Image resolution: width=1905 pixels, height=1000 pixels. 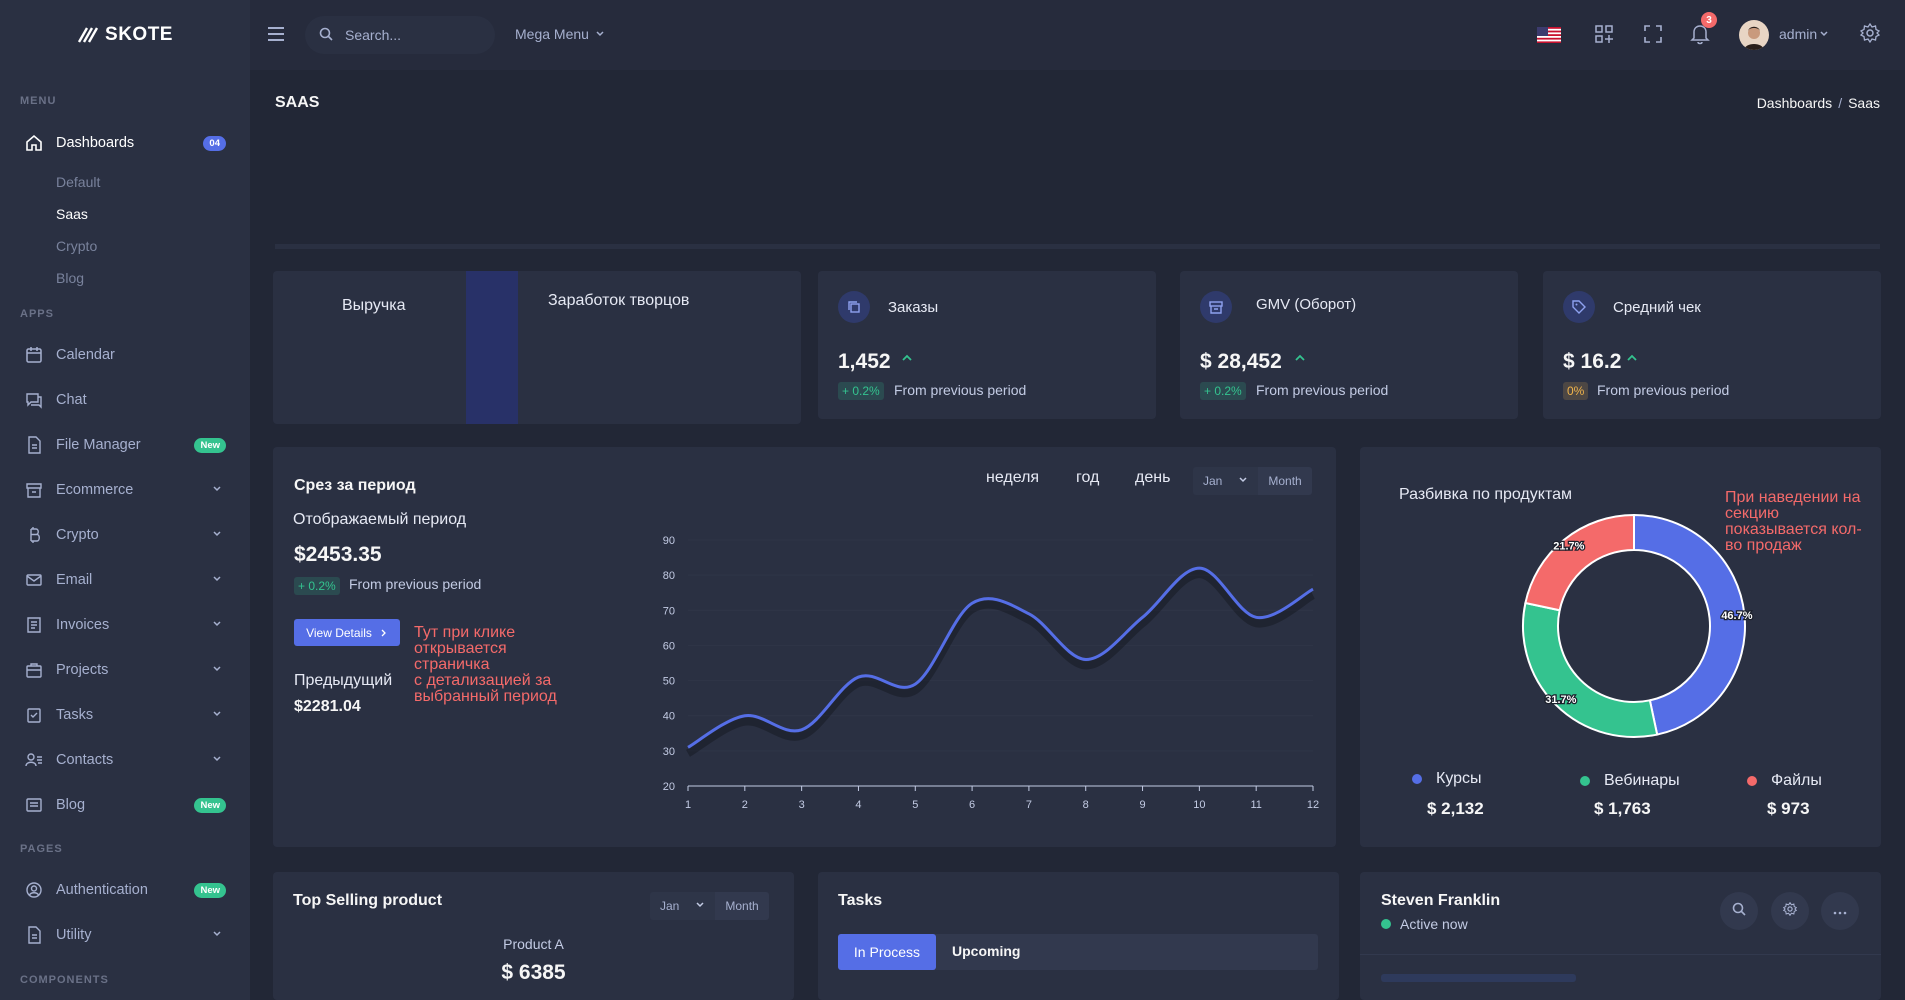 What do you see at coordinates (1322, 390) in the screenshot?
I see `gmv-from-text: From previous period` at bounding box center [1322, 390].